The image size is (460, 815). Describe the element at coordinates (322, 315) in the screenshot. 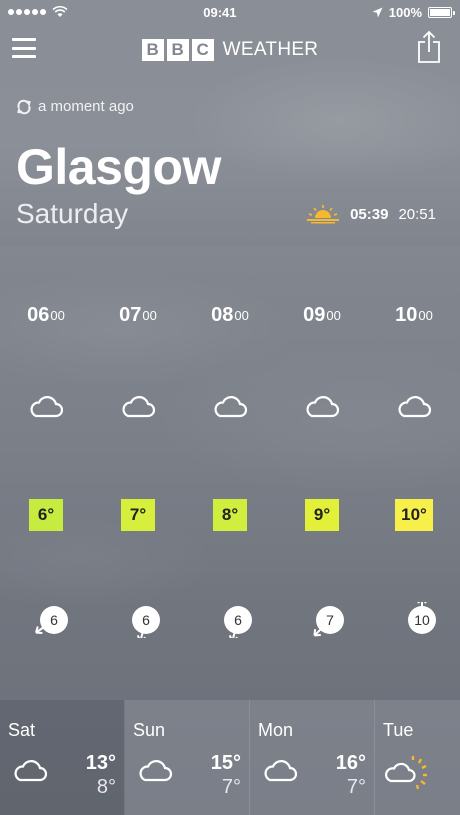

I see `hour-label: 09 00` at that location.